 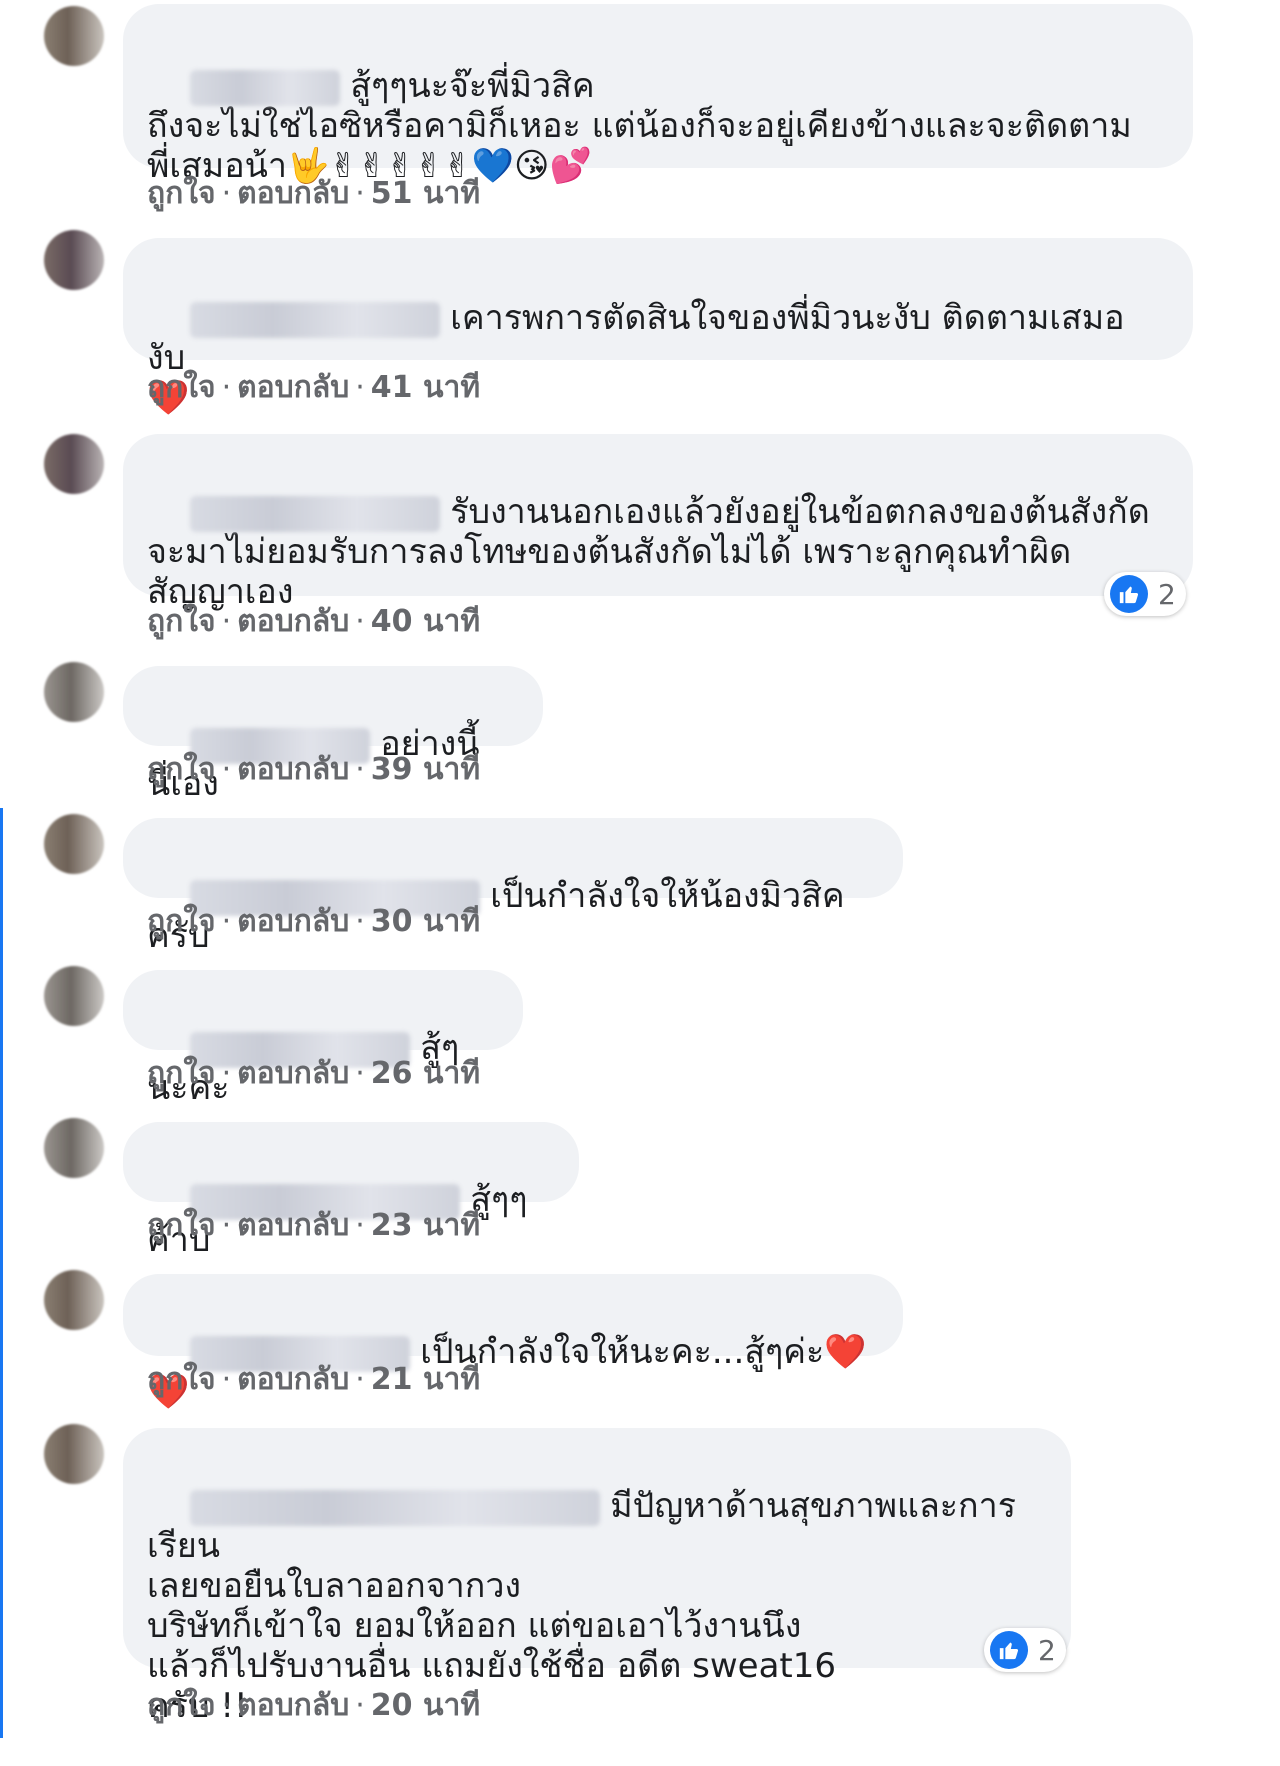 I want to click on comment-actions: ถูกใจ · ตอบกลับ · 30 นาที, so click(x=314, y=921).